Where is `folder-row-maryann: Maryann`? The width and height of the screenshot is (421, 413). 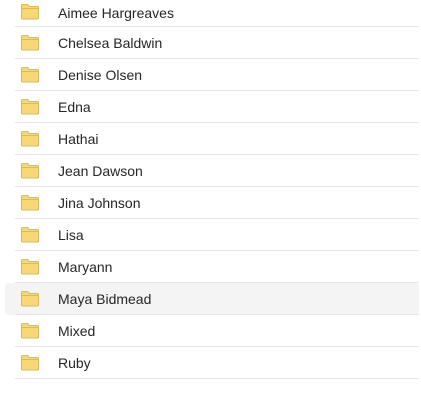
folder-row-maryann: Maryann is located at coordinates (212, 267).